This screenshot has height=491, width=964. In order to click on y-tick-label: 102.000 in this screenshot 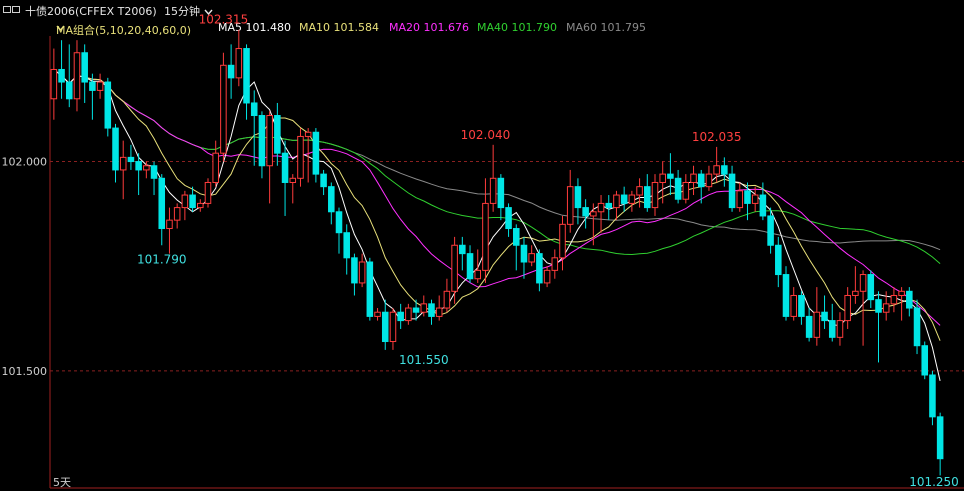, I will do `click(25, 162)`.